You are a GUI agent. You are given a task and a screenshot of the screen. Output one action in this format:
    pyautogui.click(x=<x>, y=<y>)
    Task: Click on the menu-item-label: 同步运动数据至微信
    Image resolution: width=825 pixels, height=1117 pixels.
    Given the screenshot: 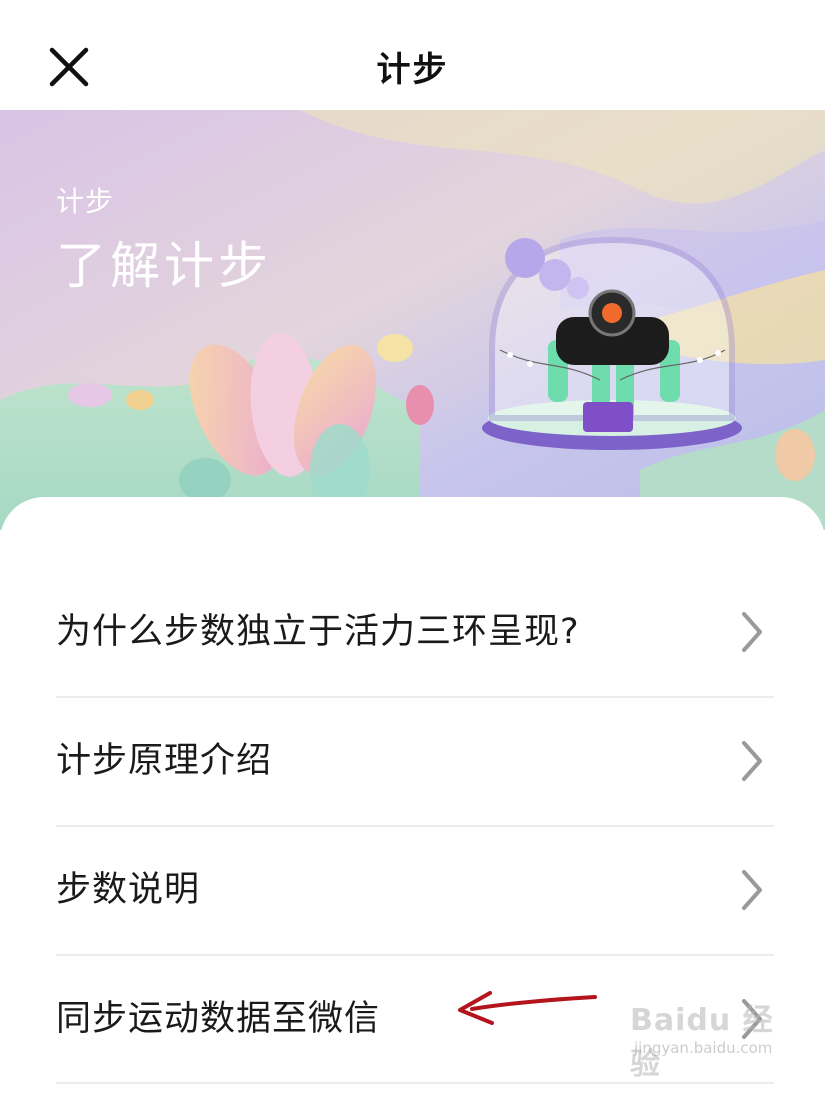 What is the action you would take?
    pyautogui.click(x=218, y=1019)
    